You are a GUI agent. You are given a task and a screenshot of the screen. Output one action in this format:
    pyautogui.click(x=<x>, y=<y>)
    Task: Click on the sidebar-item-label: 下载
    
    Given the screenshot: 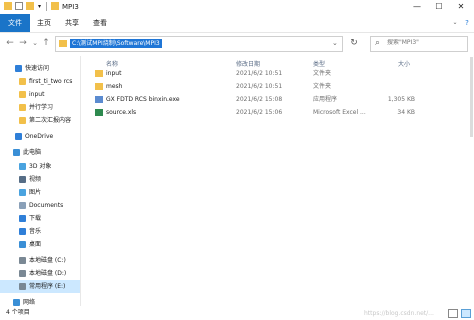 What is the action you would take?
    pyautogui.click(x=35, y=218)
    